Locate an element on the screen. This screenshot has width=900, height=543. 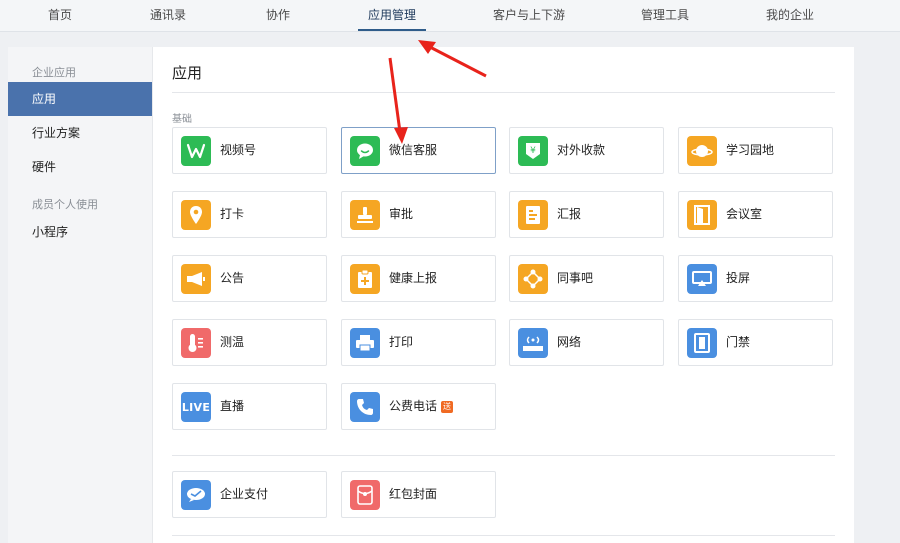
nav-app-management: 应用管理 is located at coordinates (392, 15).